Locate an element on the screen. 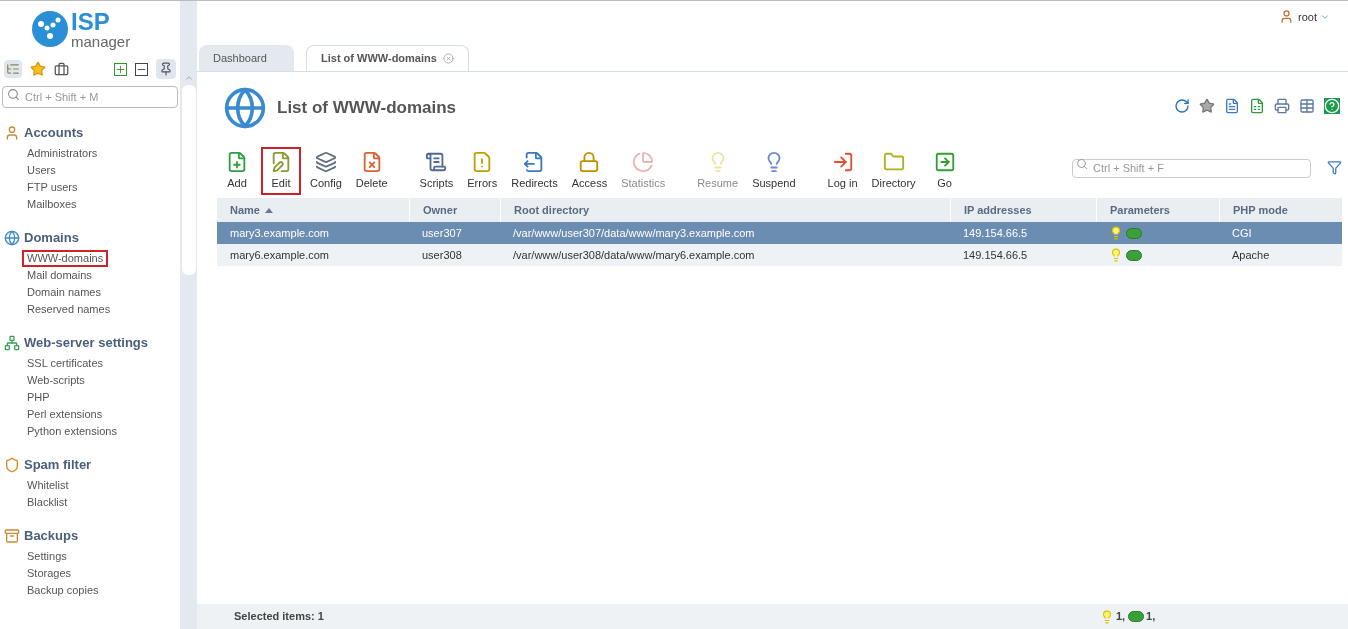 The image size is (1348, 629). logo-title: ISP is located at coordinates (91, 21).